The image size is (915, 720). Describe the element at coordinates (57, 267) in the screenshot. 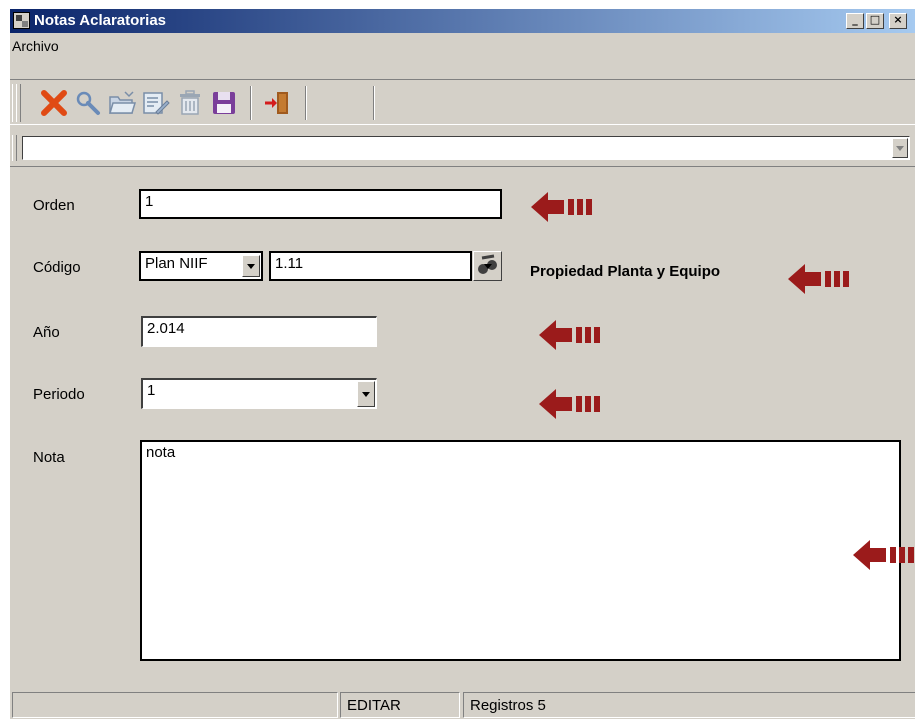

I see `codigo-label: Código` at that location.